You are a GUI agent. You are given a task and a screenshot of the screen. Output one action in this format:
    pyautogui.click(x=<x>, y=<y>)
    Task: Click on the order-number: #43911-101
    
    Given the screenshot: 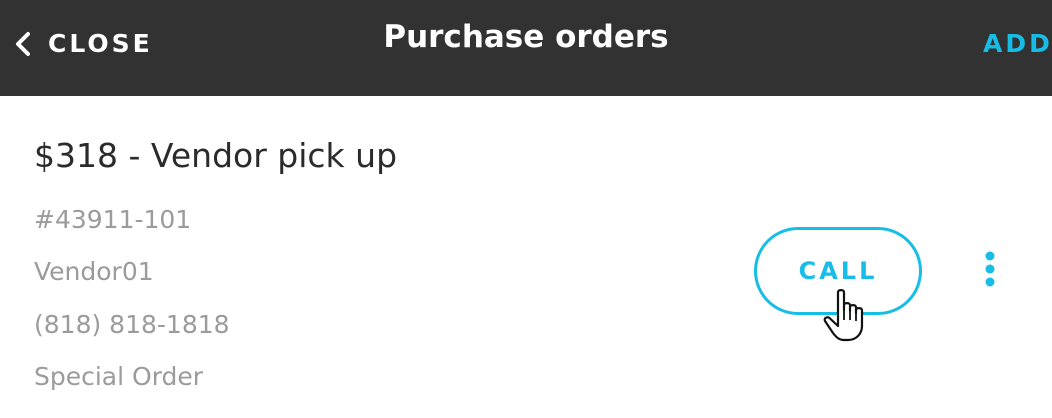 What is the action you would take?
    pyautogui.click(x=113, y=219)
    